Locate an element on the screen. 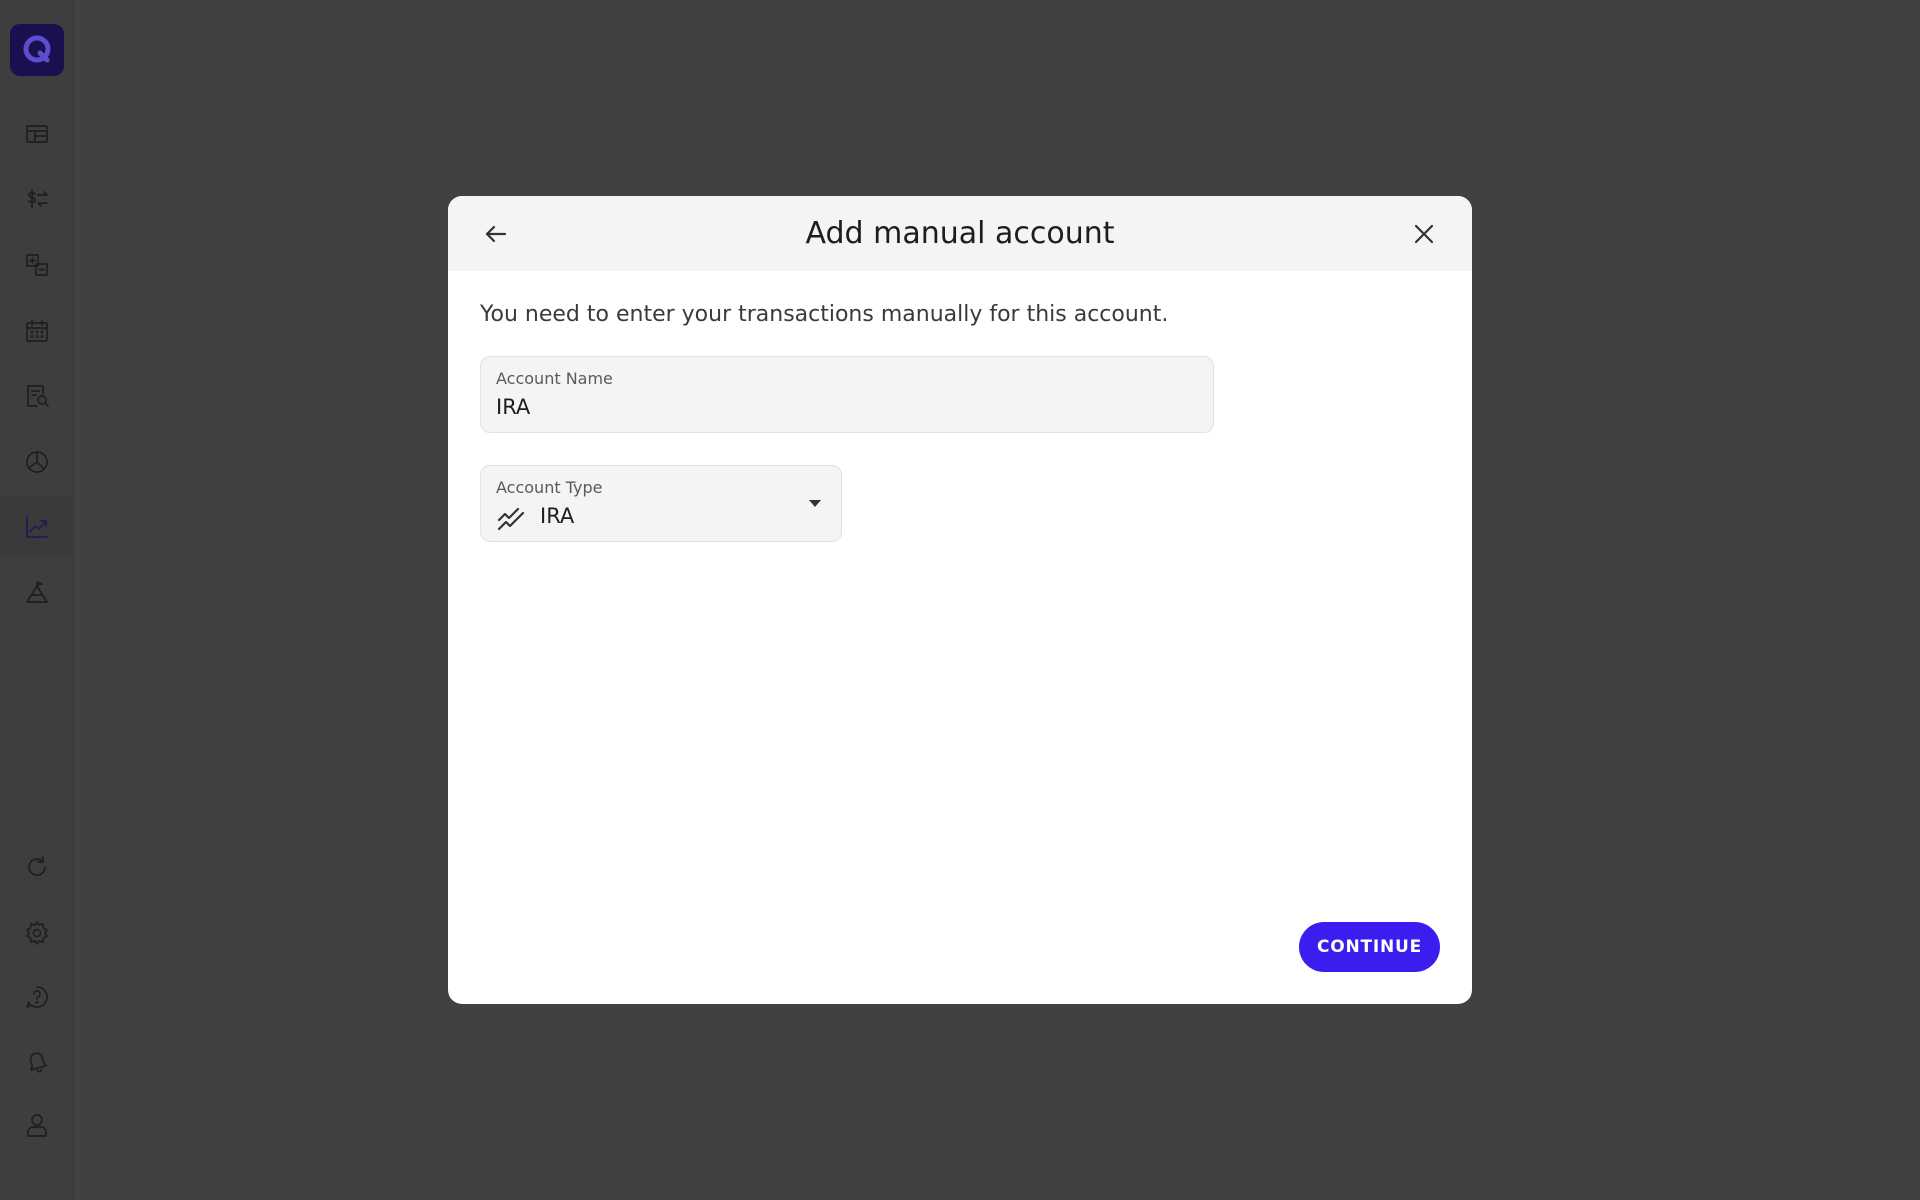  sidebar-item-categories is located at coordinates (37, 265).